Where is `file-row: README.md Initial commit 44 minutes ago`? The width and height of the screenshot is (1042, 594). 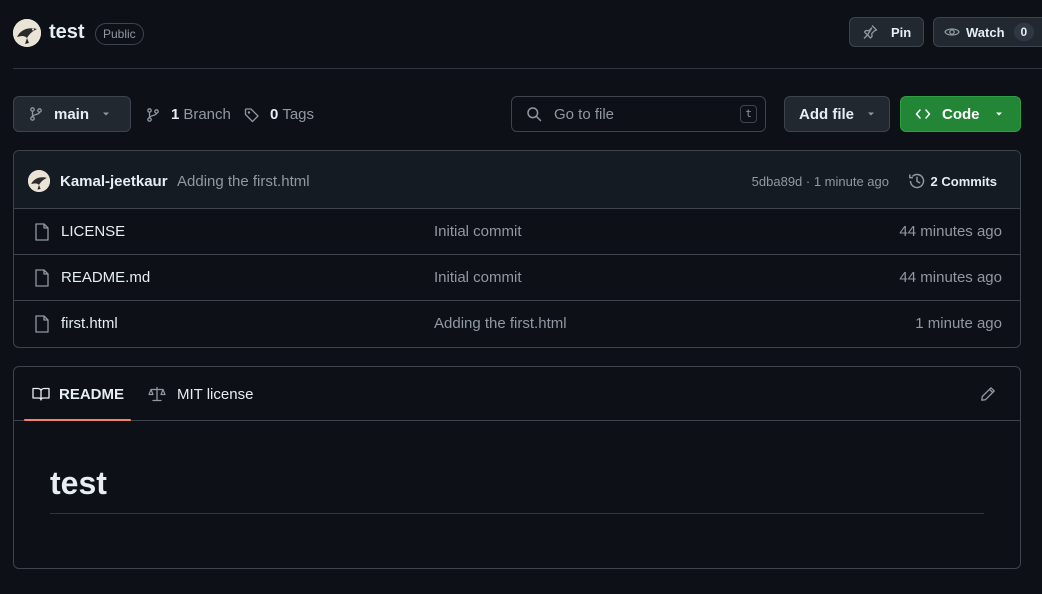 file-row: README.md Initial commit 44 minutes ago is located at coordinates (517, 278).